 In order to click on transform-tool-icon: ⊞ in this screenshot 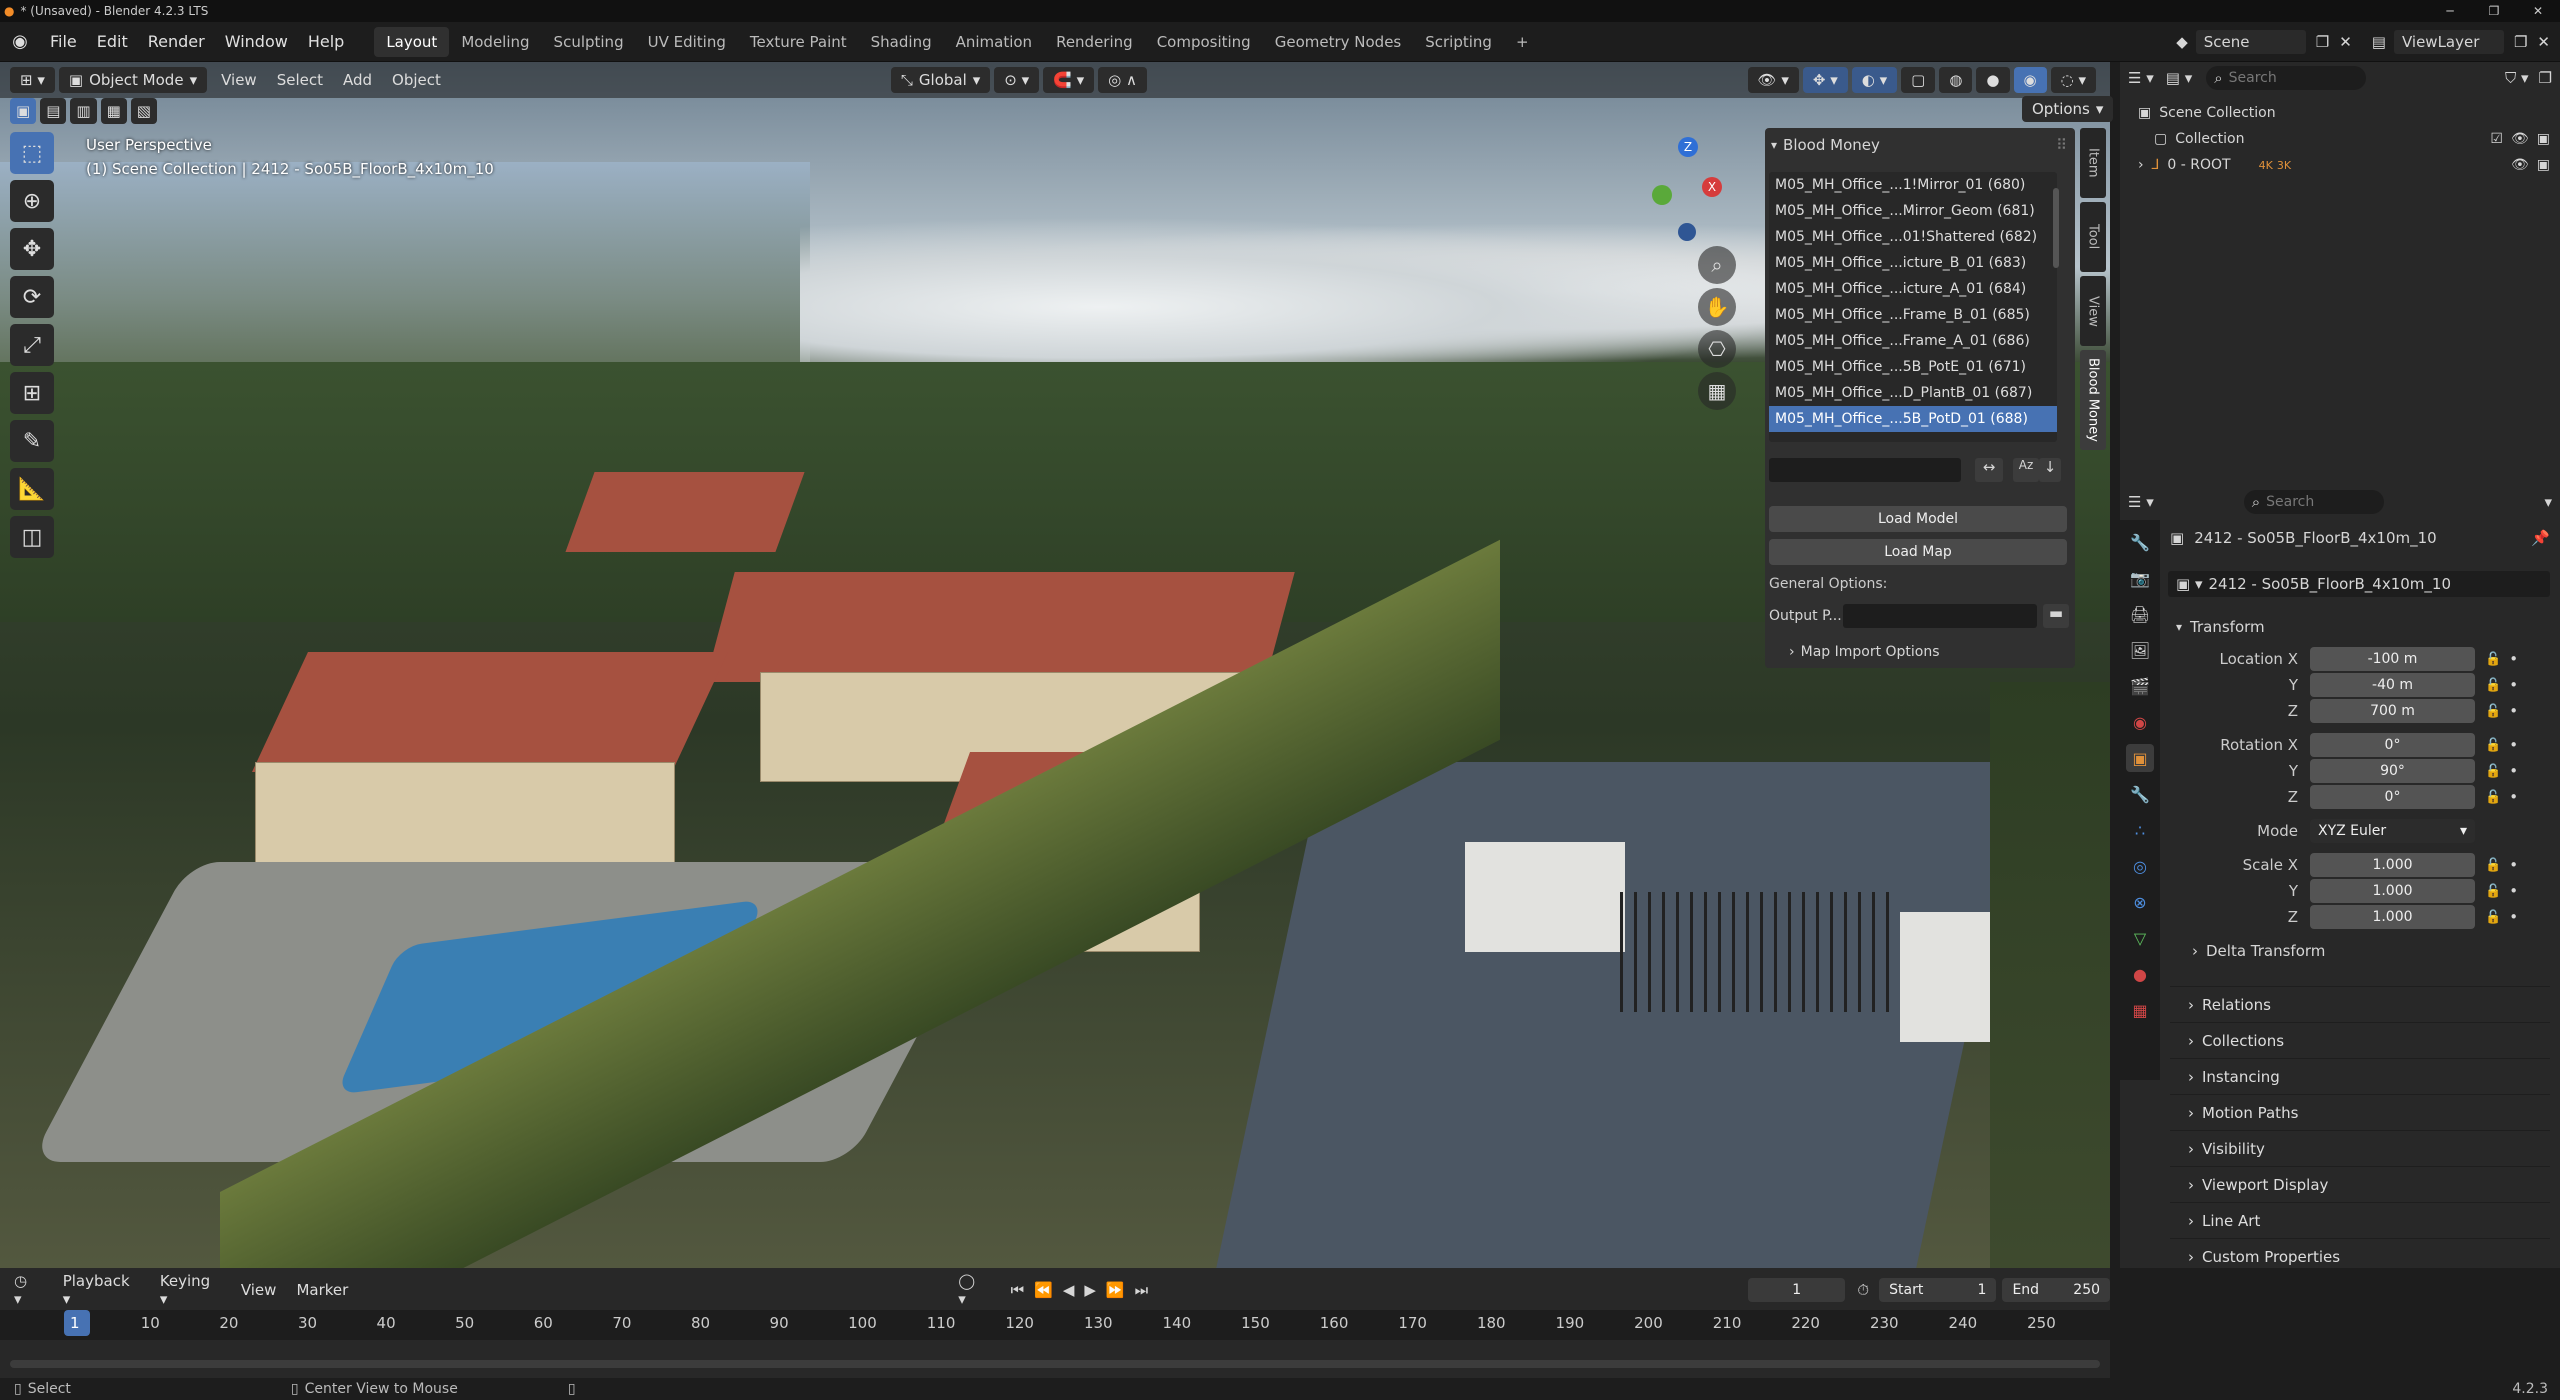, I will do `click(32, 393)`.